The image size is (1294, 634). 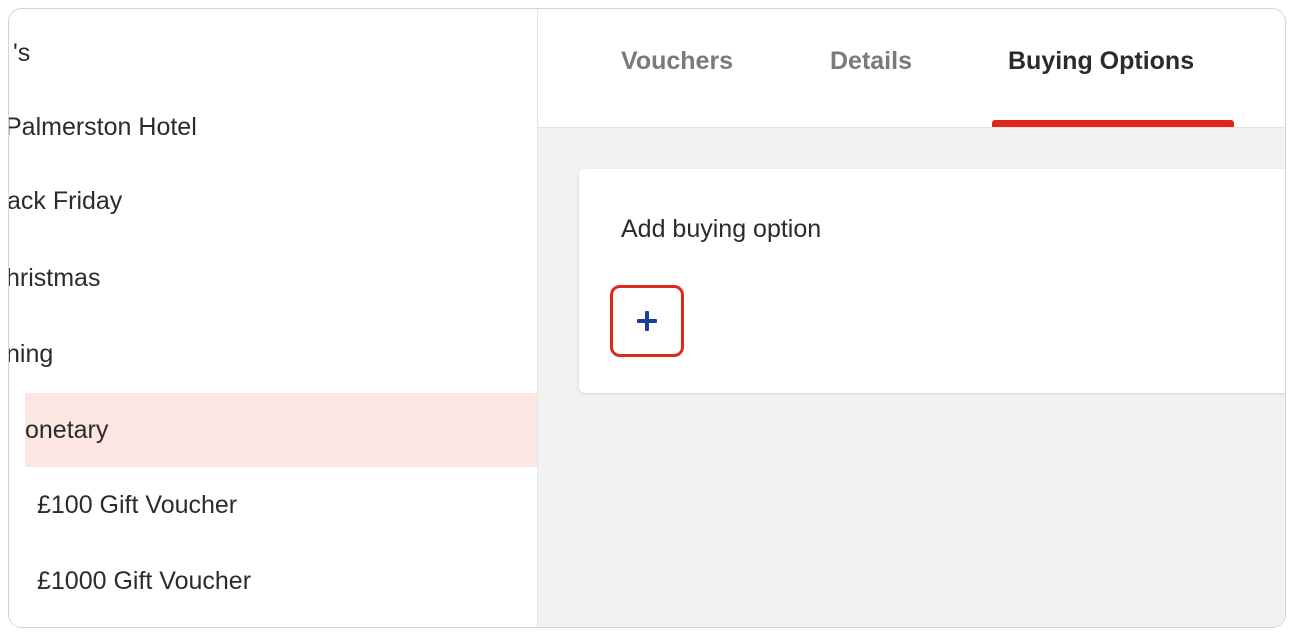 What do you see at coordinates (273, 505) in the screenshot?
I see `sidebar-item-100-gift-voucher: £100 Gift Voucher` at bounding box center [273, 505].